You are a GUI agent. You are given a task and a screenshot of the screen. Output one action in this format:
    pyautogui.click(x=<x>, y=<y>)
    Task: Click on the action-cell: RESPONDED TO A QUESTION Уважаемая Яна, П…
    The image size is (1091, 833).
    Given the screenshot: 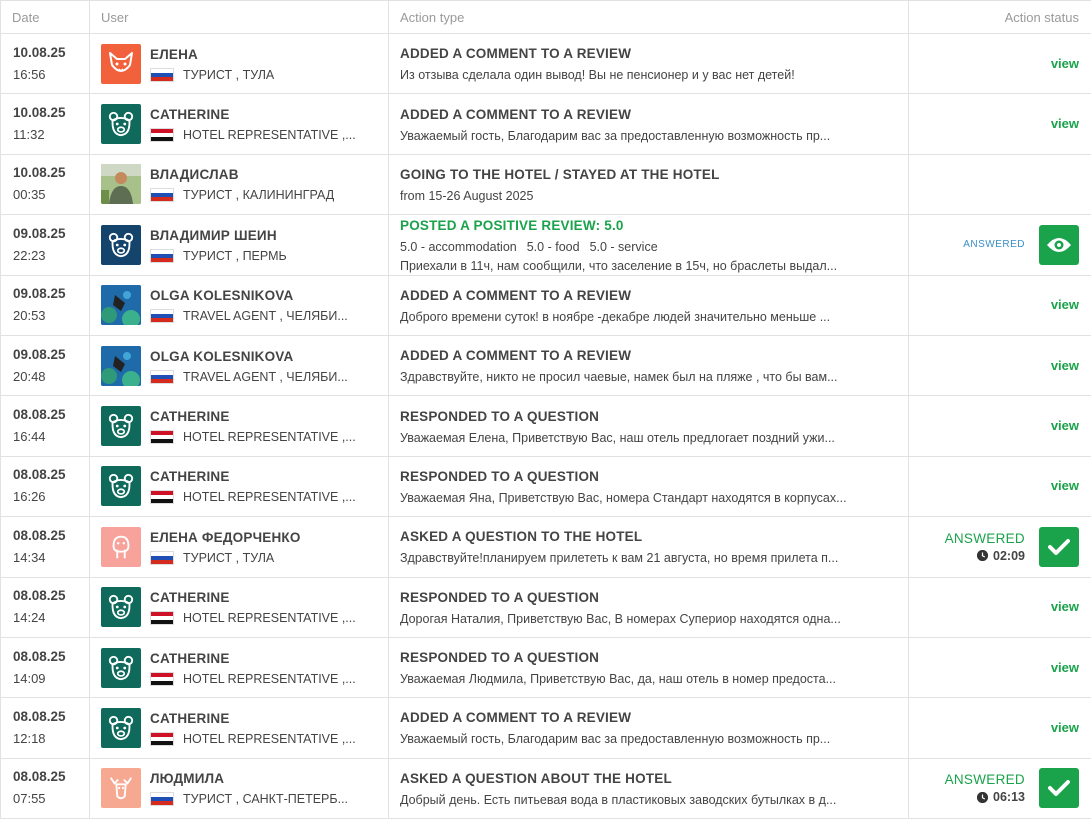 What is the action you would take?
    pyautogui.click(x=648, y=486)
    